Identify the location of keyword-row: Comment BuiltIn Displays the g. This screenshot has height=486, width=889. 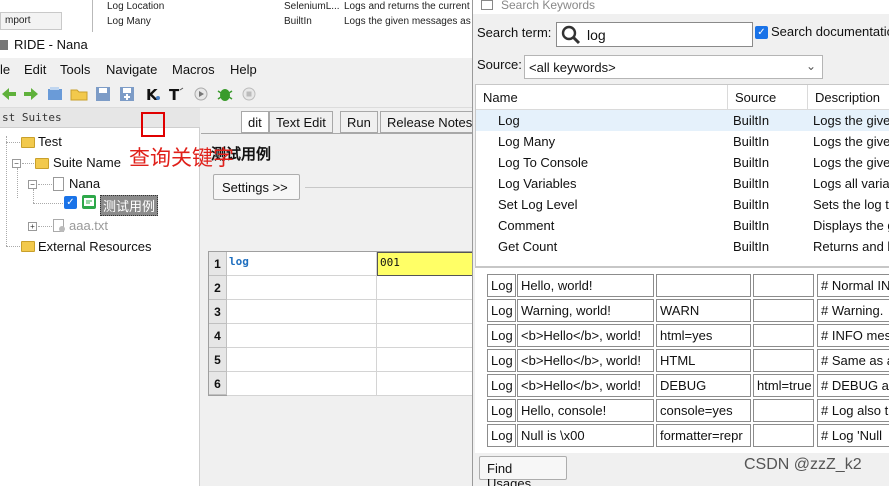
(682, 225).